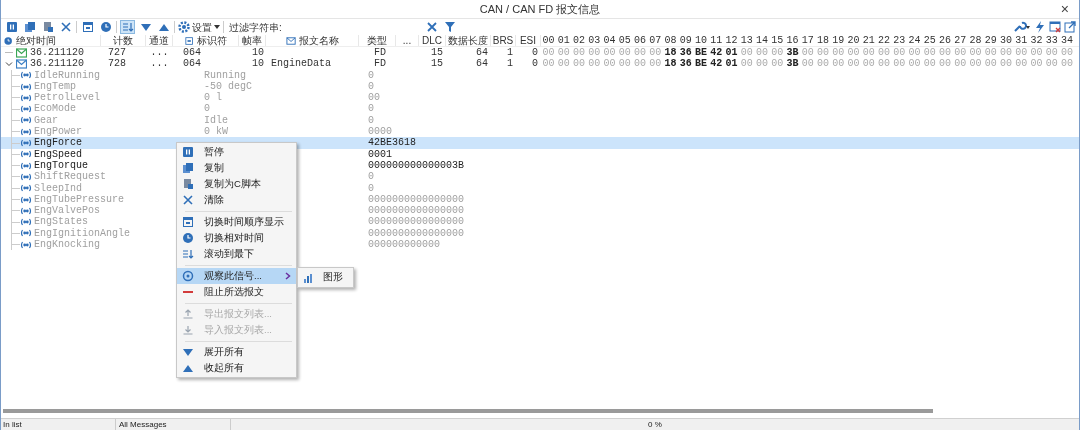  Describe the element at coordinates (991, 40) in the screenshot. I see `column-header: 29` at that location.